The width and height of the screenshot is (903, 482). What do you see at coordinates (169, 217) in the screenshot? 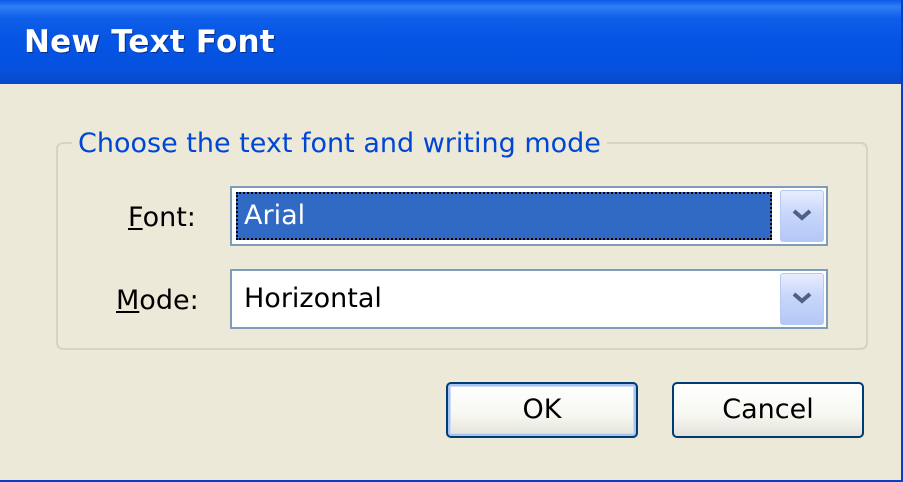
I see `font-label-rest: ont:` at bounding box center [169, 217].